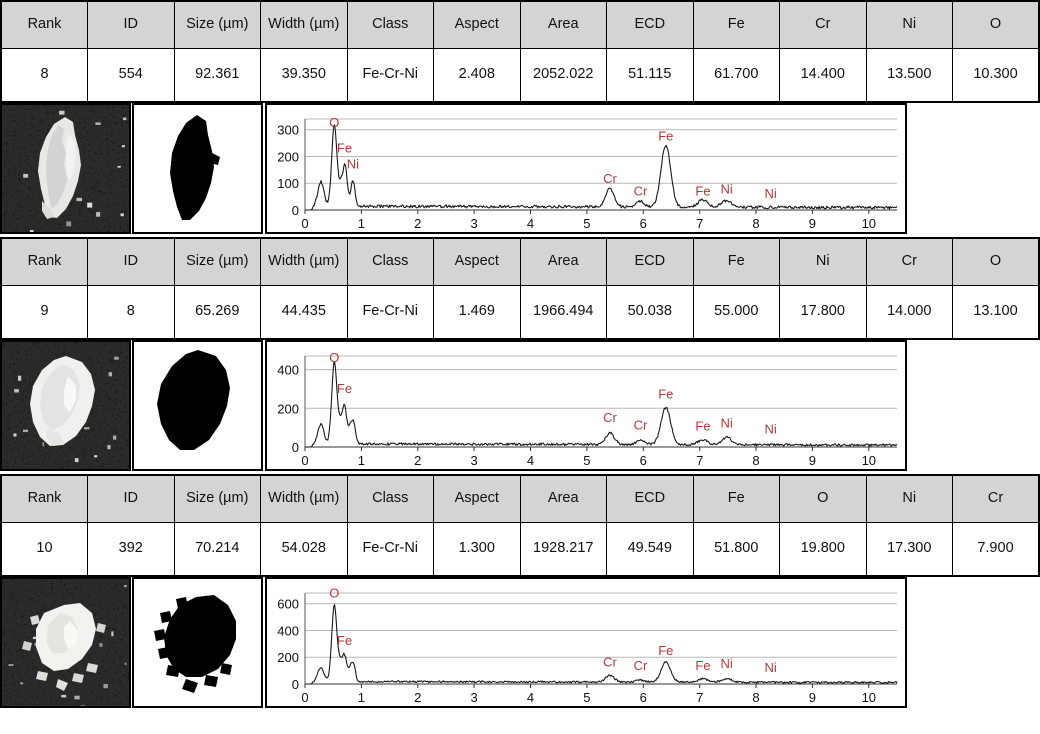  What do you see at coordinates (477, 549) in the screenshot?
I see `cell-aspect: 1.300` at bounding box center [477, 549].